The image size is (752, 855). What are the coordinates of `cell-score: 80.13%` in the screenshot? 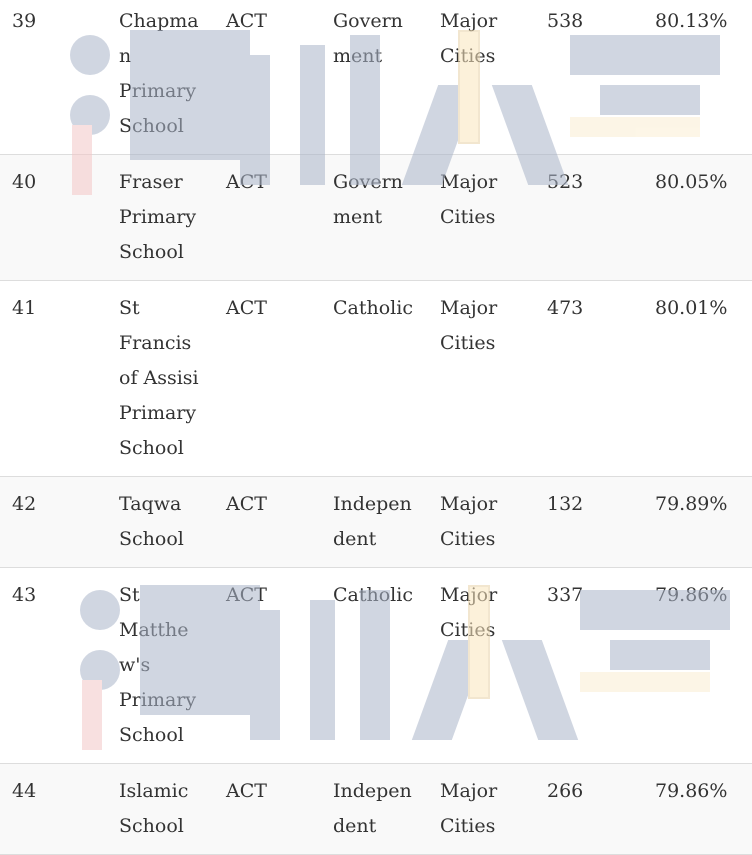 It's located at (691, 21).